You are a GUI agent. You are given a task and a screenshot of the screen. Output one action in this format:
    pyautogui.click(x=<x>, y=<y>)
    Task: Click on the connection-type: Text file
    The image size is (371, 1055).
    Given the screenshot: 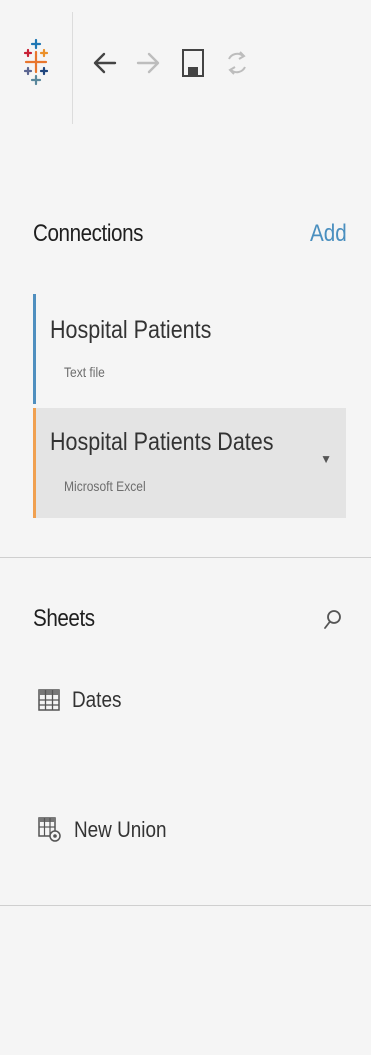 What is the action you would take?
    pyautogui.click(x=84, y=372)
    